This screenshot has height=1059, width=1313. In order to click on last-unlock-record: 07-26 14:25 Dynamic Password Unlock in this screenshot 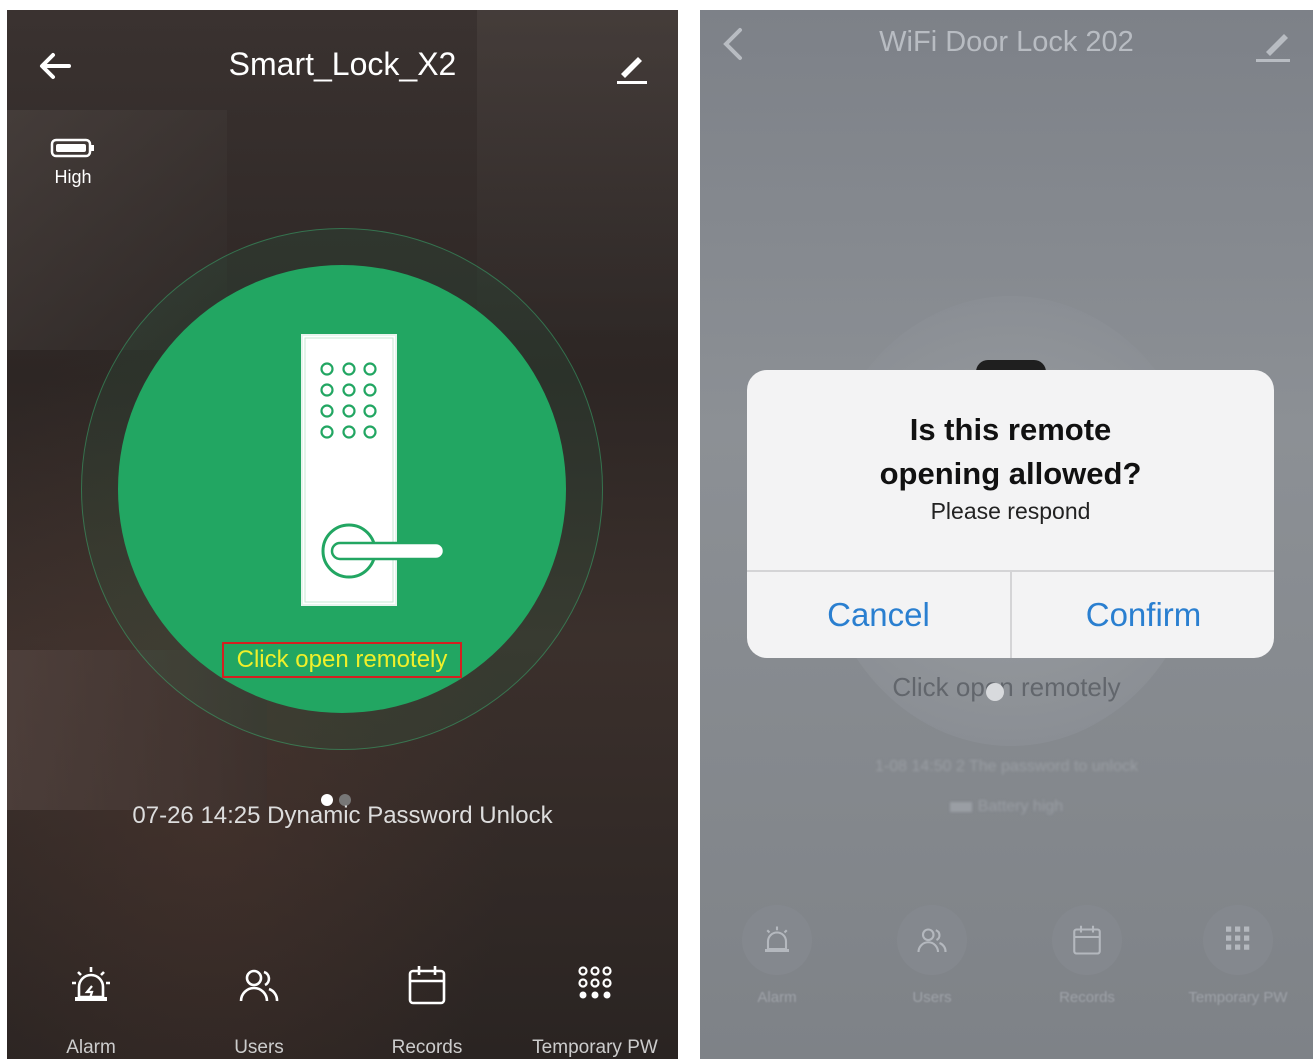, I will do `click(342, 815)`.